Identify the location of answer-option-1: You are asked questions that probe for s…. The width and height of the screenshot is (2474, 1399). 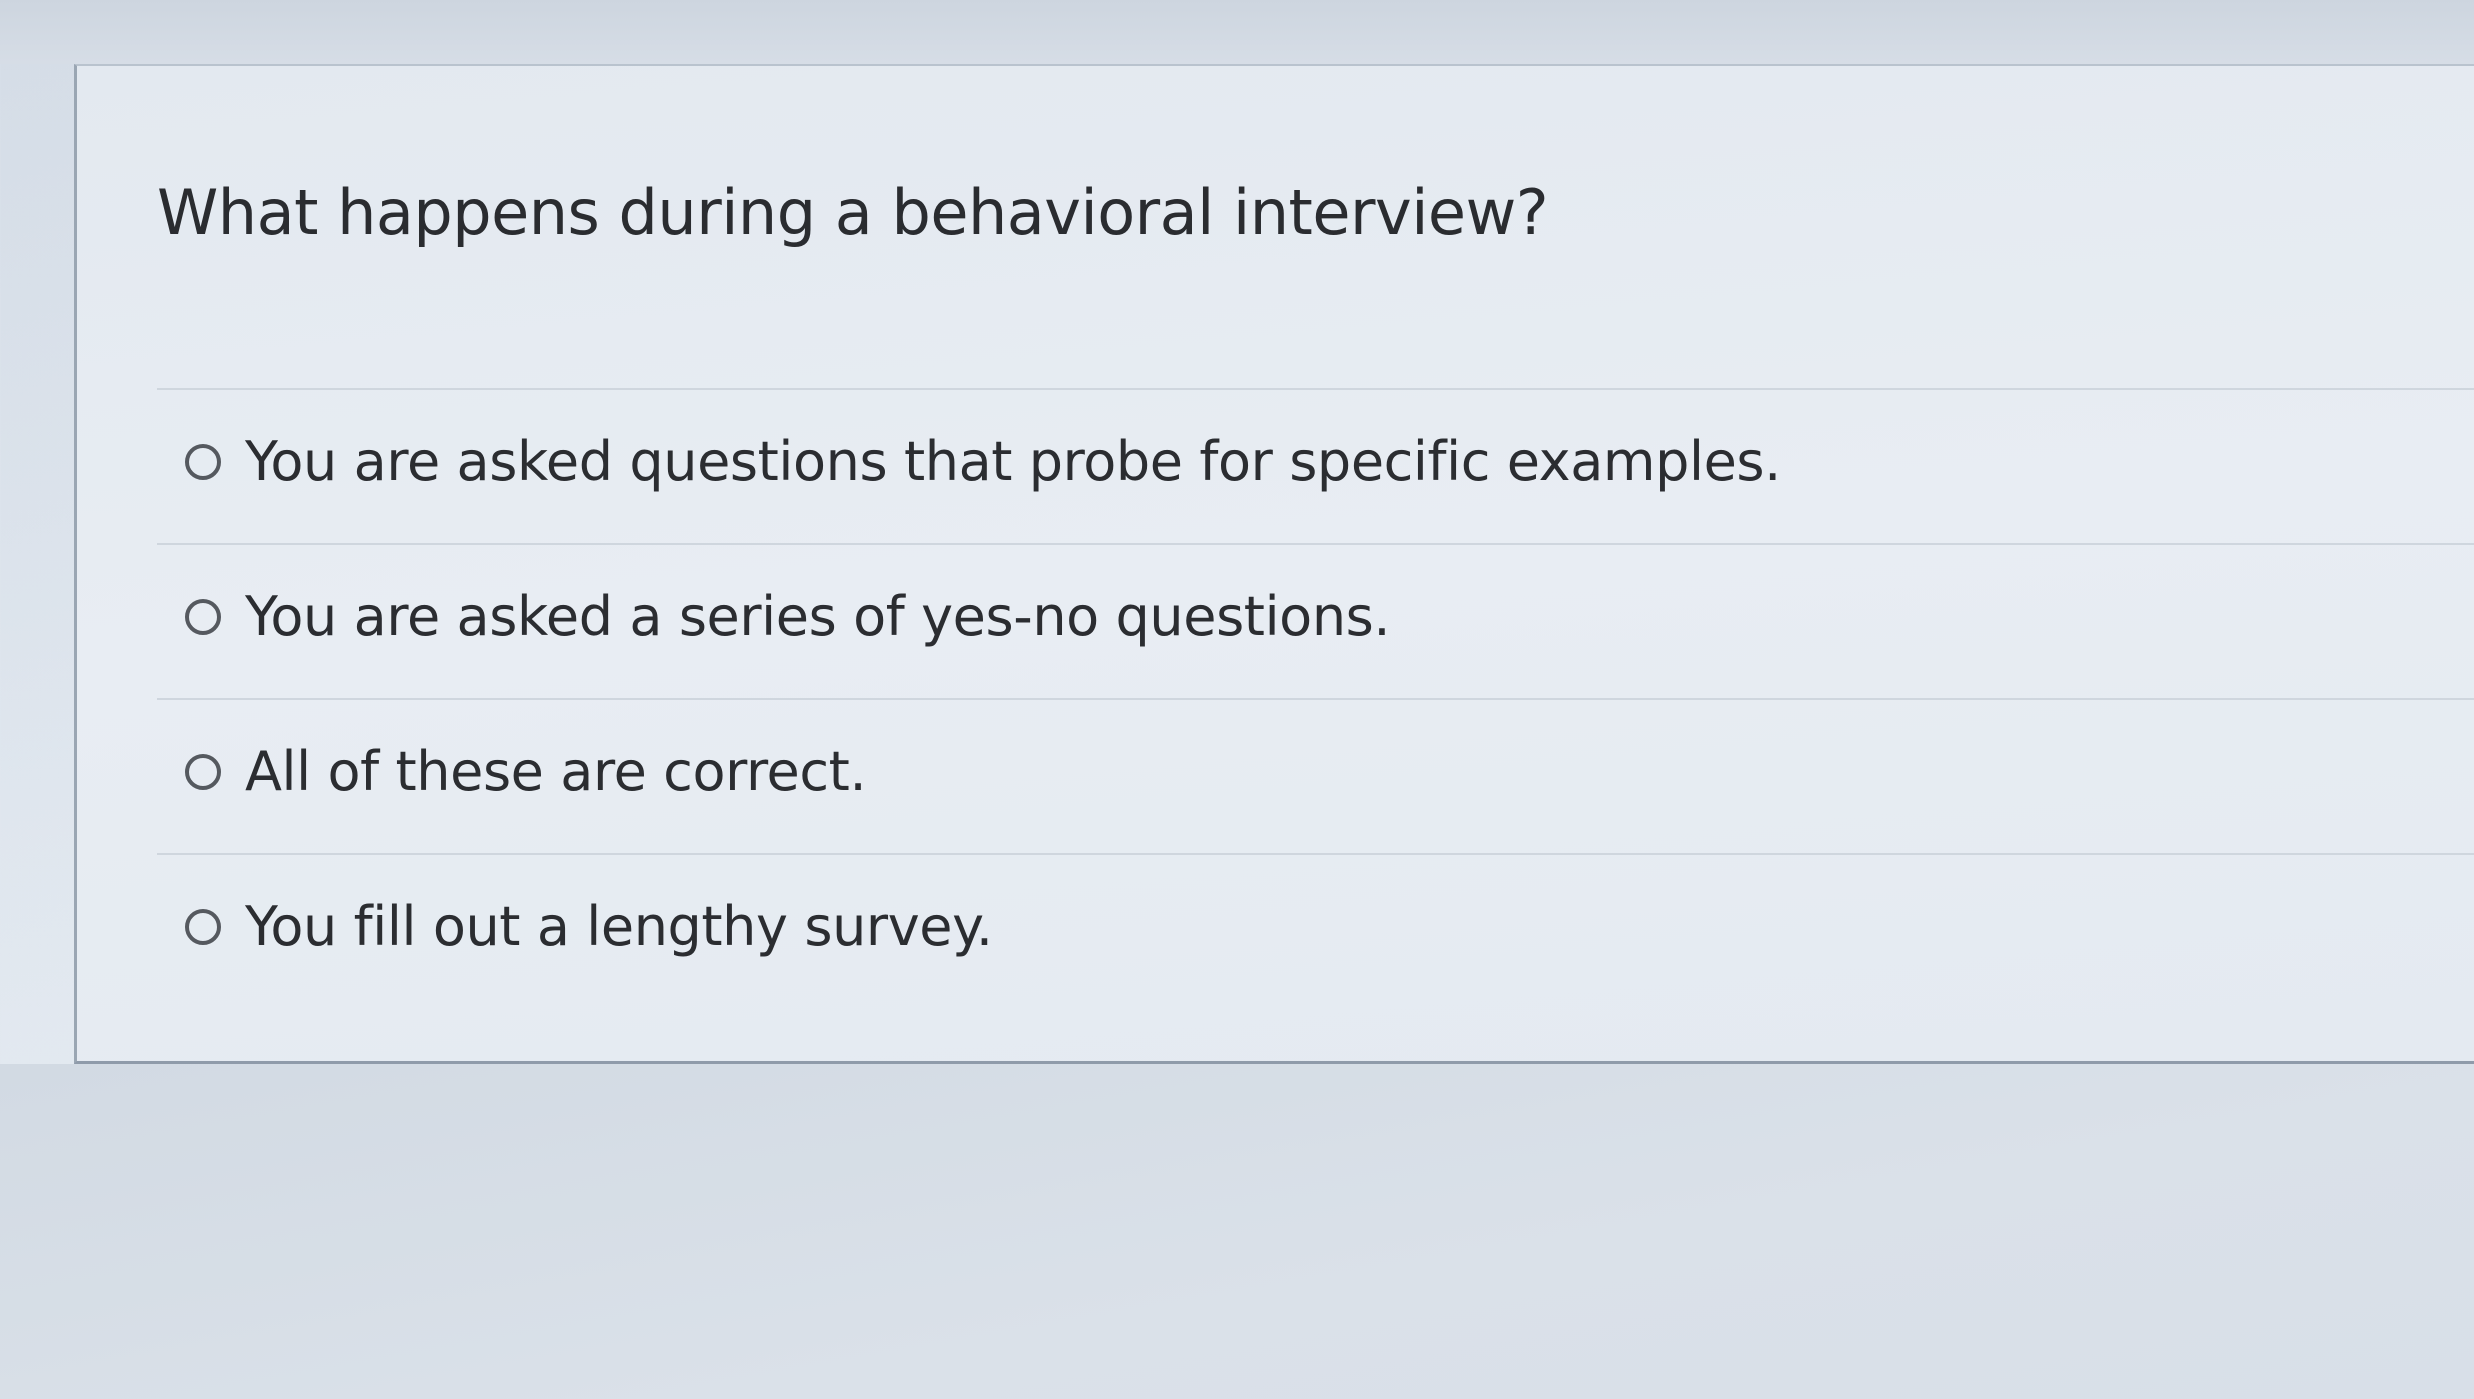
(983, 461).